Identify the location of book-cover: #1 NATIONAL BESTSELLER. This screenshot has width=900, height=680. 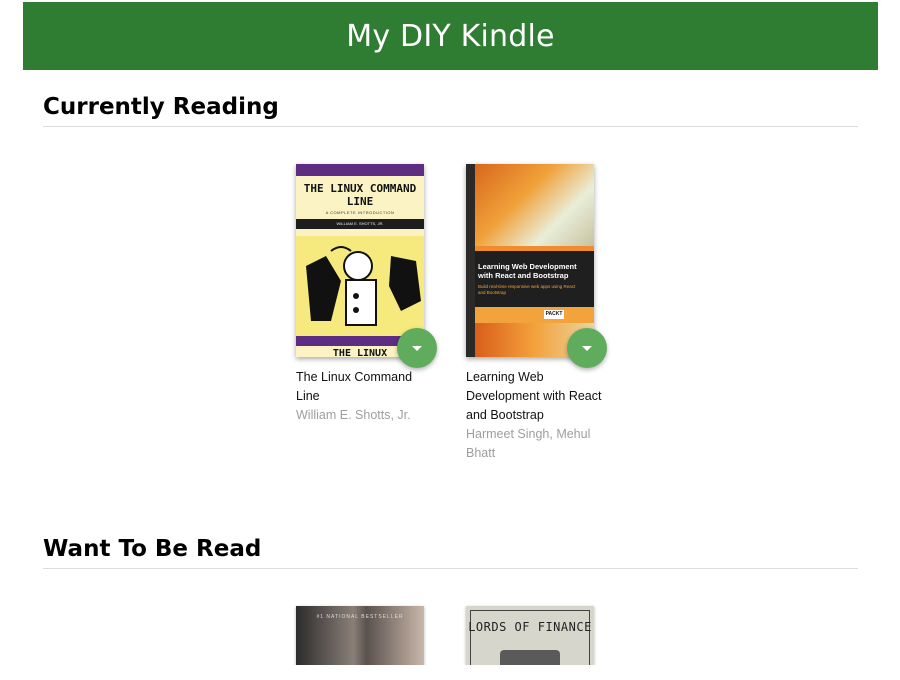
(360, 635).